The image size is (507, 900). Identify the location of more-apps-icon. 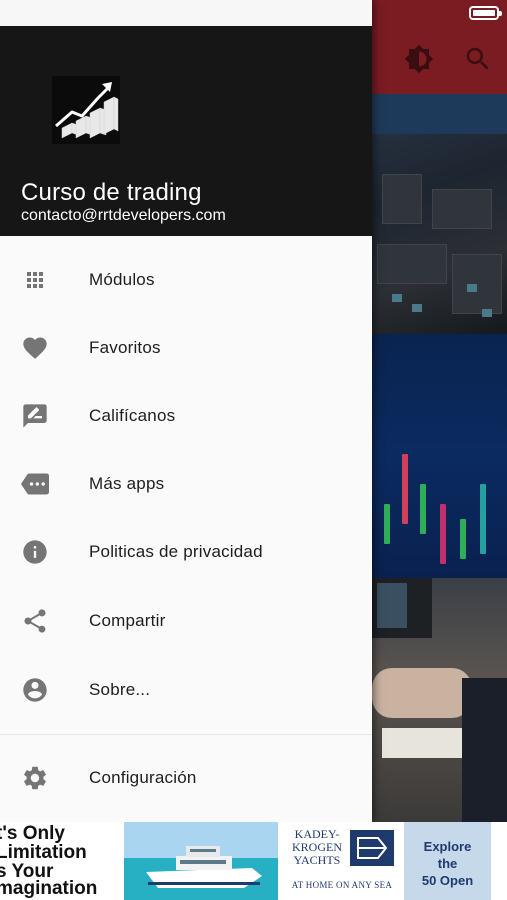
(35, 484).